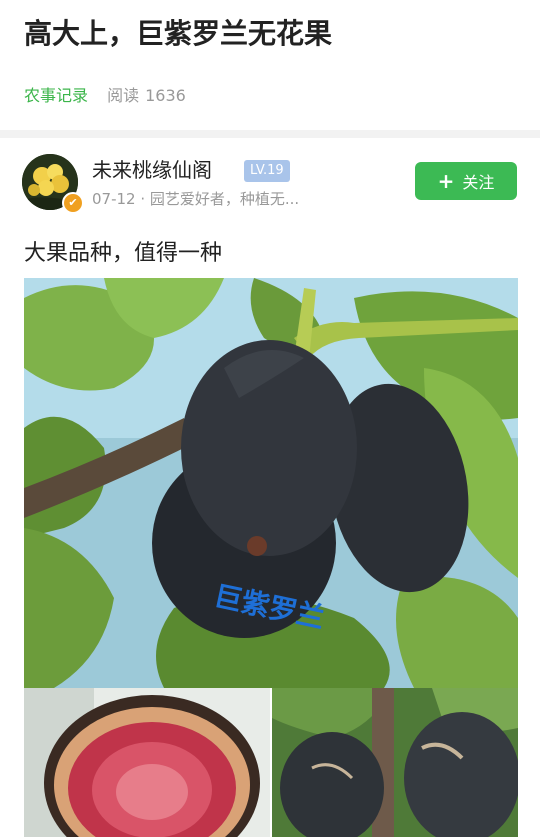 This screenshot has height=837, width=540. What do you see at coordinates (446, 181) in the screenshot?
I see `plus-icon: +` at bounding box center [446, 181].